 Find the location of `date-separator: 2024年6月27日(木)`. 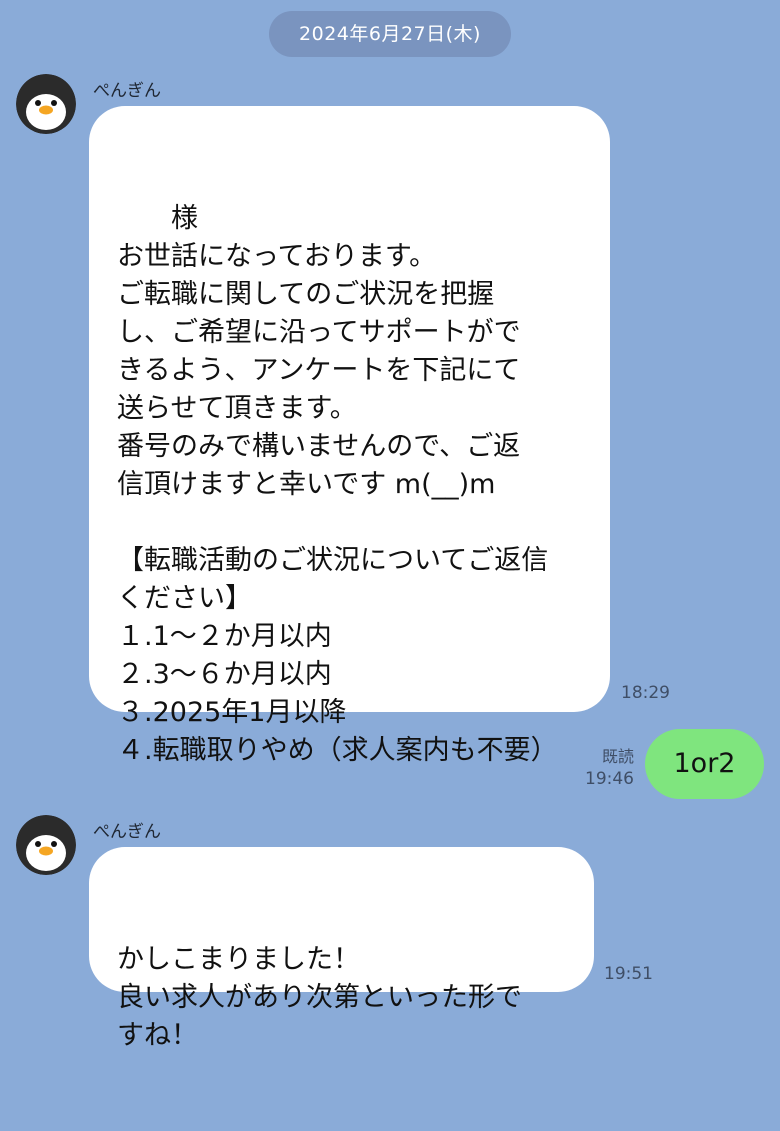

date-separator: 2024年6月27日(木) is located at coordinates (390, 34).